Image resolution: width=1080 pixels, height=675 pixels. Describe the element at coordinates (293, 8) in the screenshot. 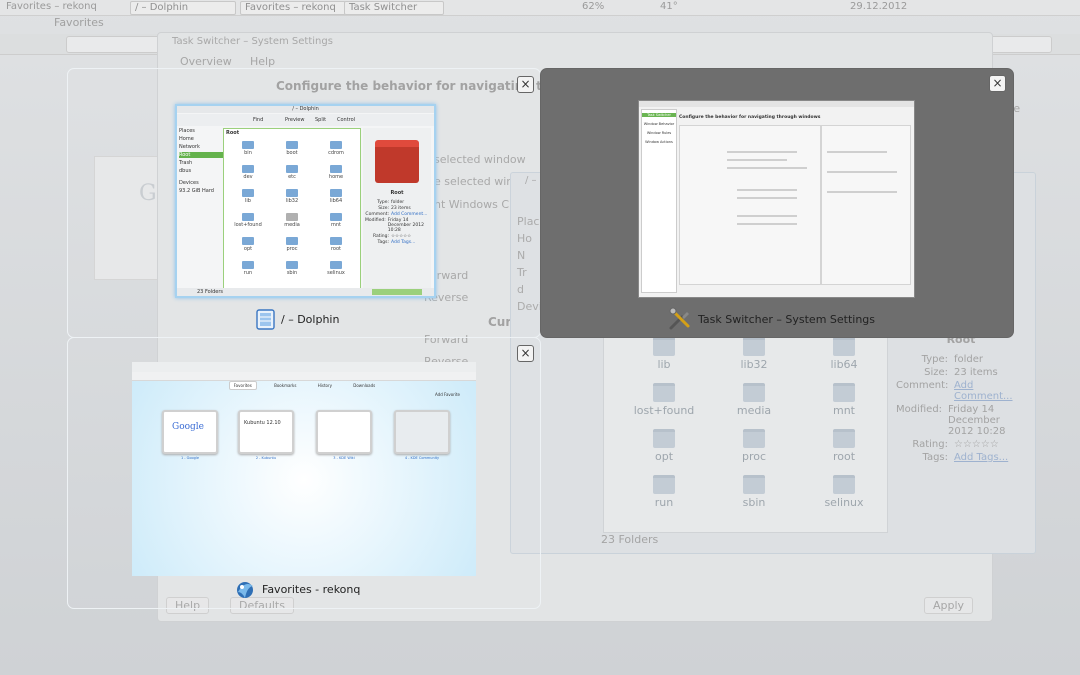

I see `taskbar-task-rekonq: Favorites – rekonq` at that location.